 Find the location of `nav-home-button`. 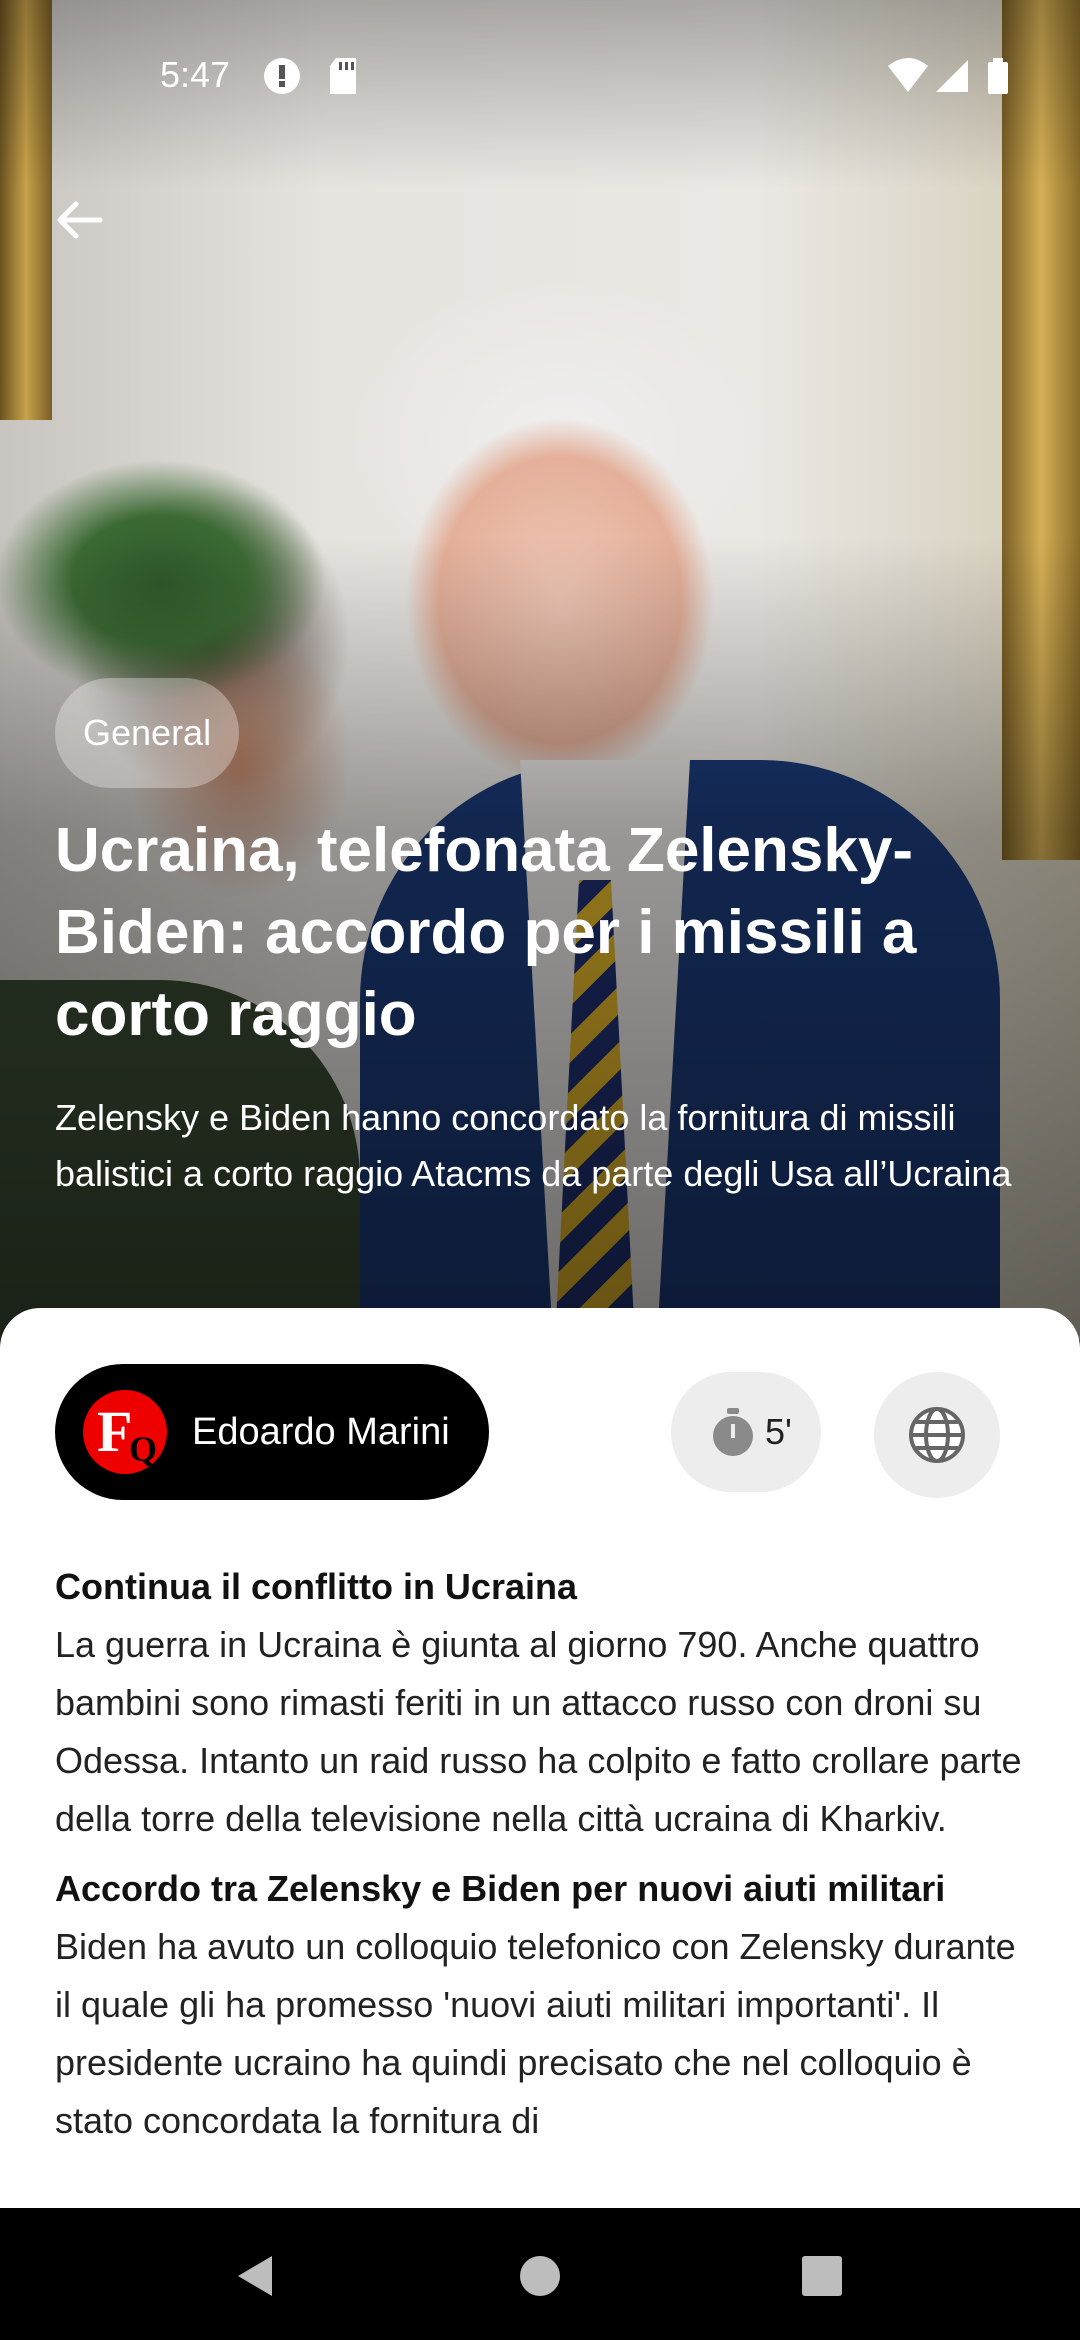

nav-home-button is located at coordinates (540, 2278).